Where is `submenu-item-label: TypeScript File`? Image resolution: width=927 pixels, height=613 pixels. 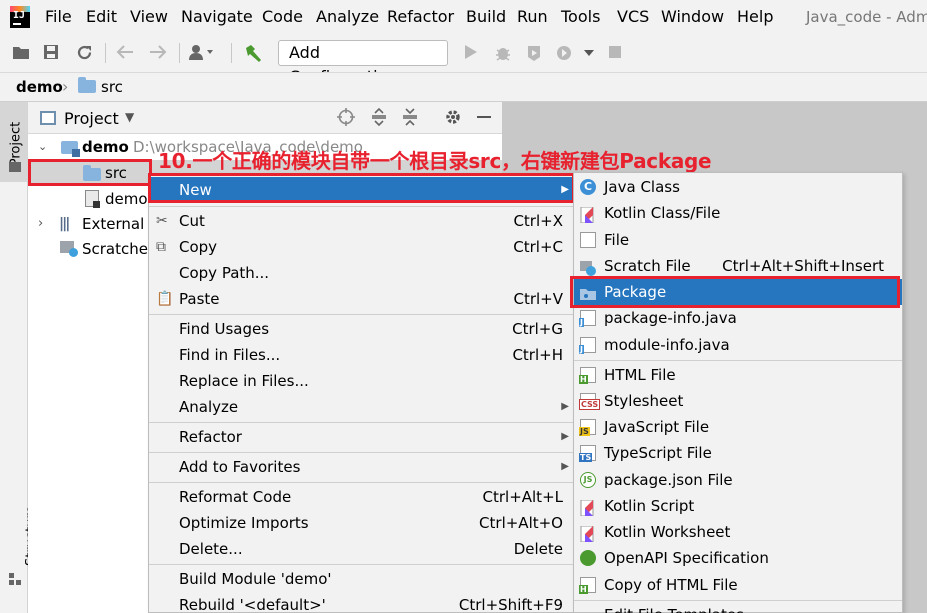 submenu-item-label: TypeScript File is located at coordinates (658, 453).